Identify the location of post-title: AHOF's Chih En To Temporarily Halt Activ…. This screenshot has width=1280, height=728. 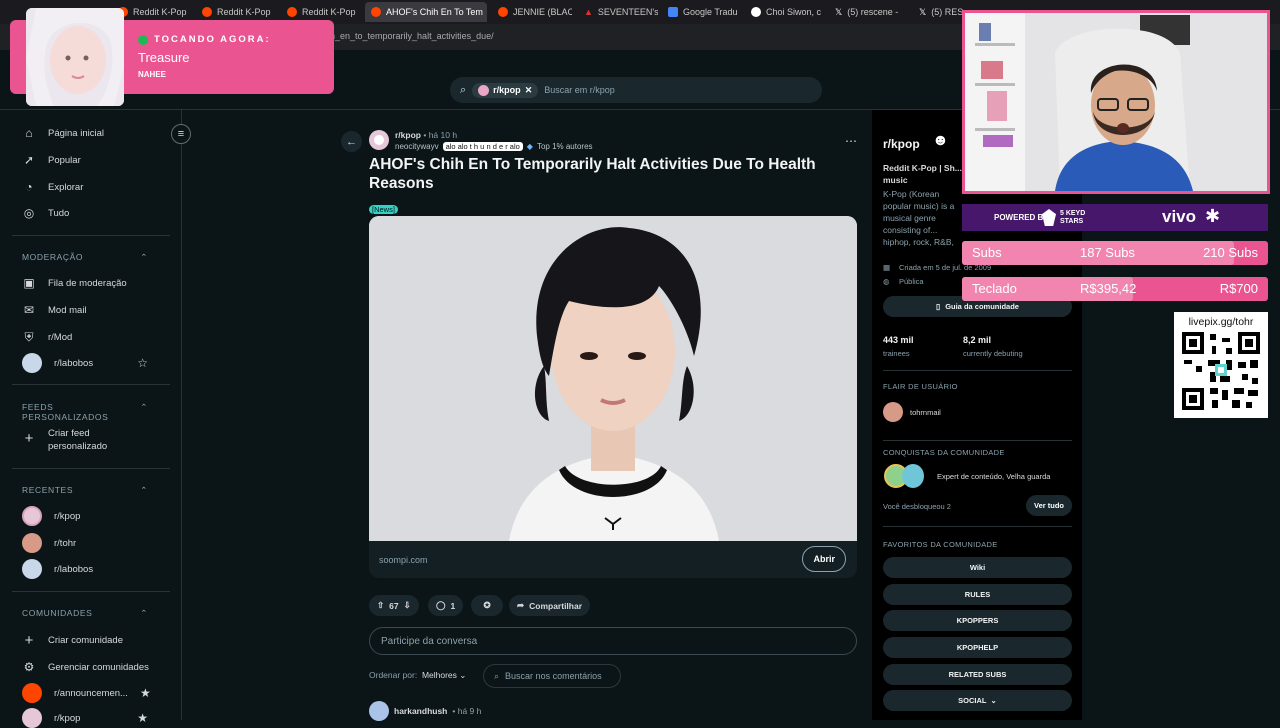
(592, 174).